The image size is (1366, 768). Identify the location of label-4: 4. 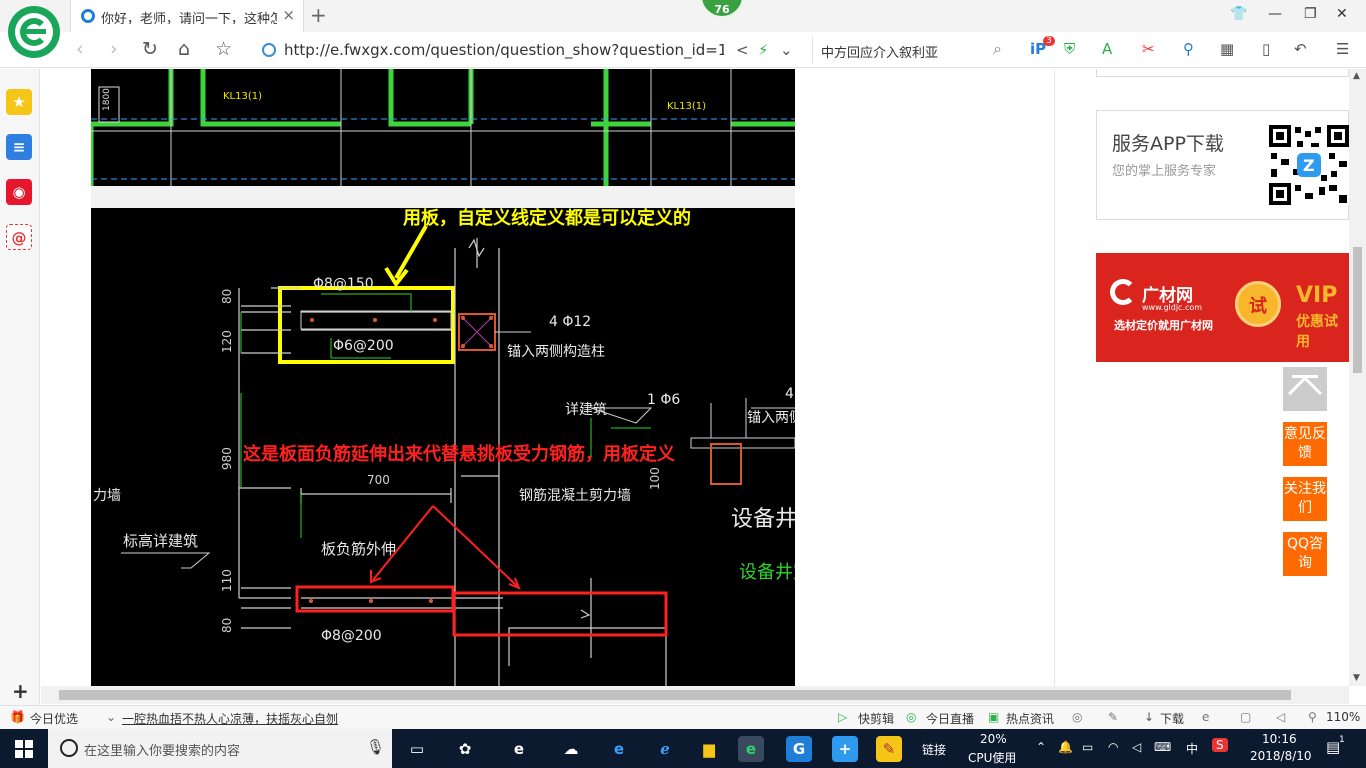
(789, 394).